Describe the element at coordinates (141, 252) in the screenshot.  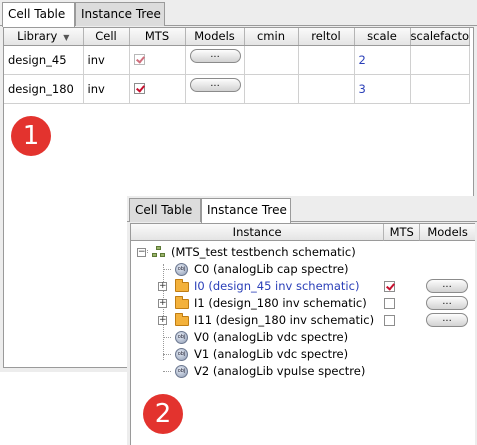
I see `collapse-icon: −` at that location.